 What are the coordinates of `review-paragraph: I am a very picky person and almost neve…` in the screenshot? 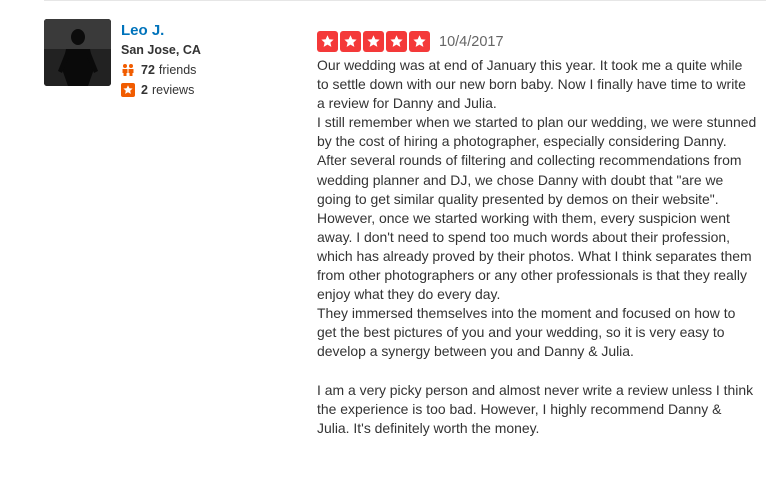 It's located at (535, 408).